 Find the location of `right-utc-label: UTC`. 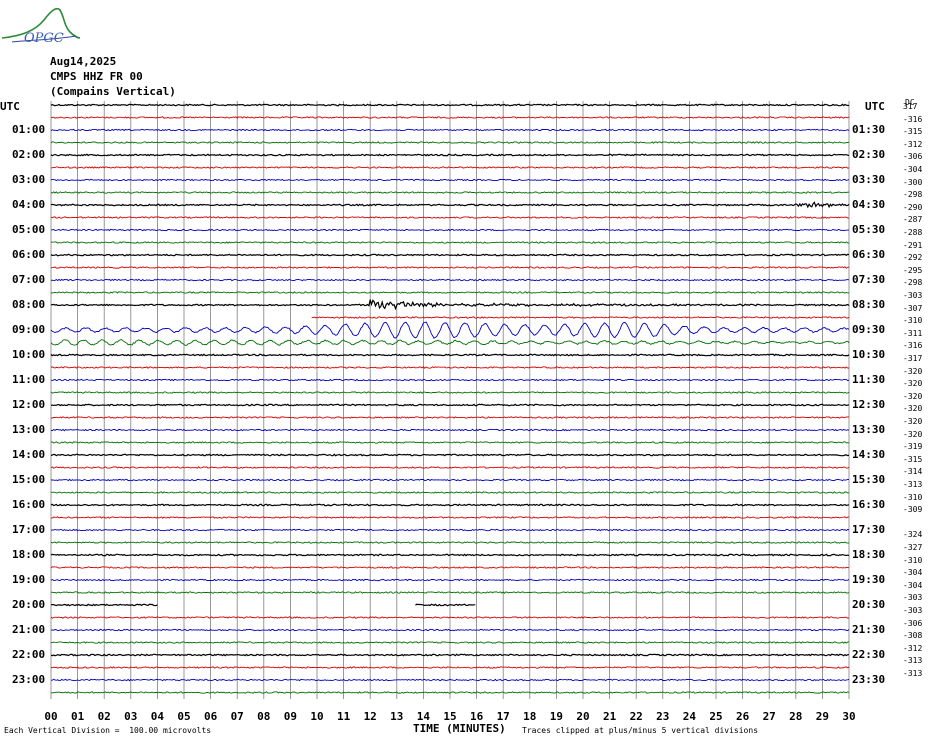

right-utc-label: UTC is located at coordinates (875, 106).